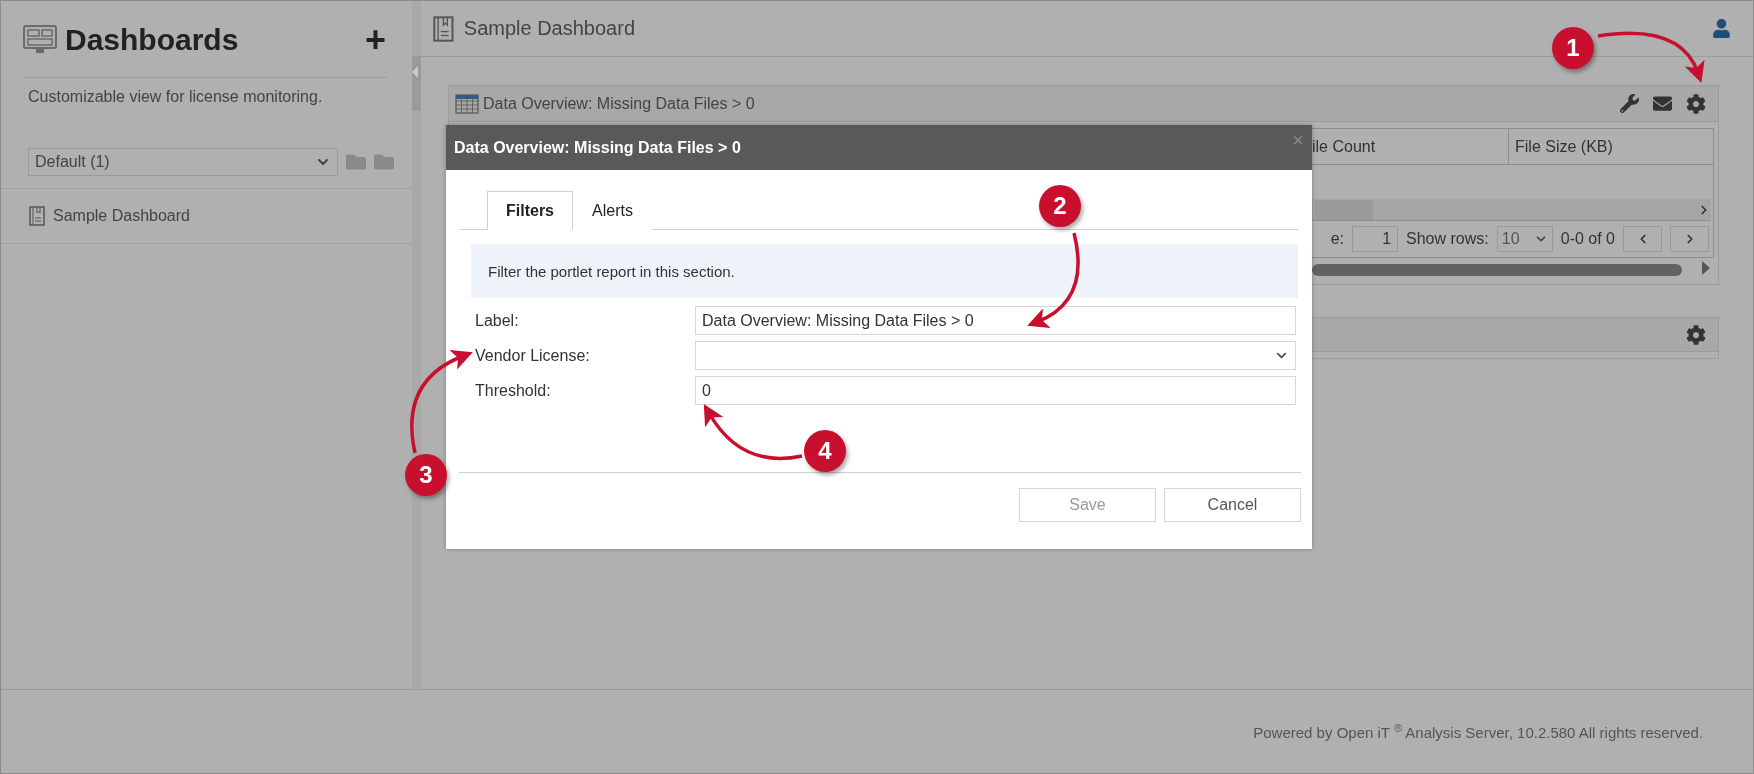 This screenshot has height=774, width=1754. I want to click on mail-icon, so click(1662, 103).